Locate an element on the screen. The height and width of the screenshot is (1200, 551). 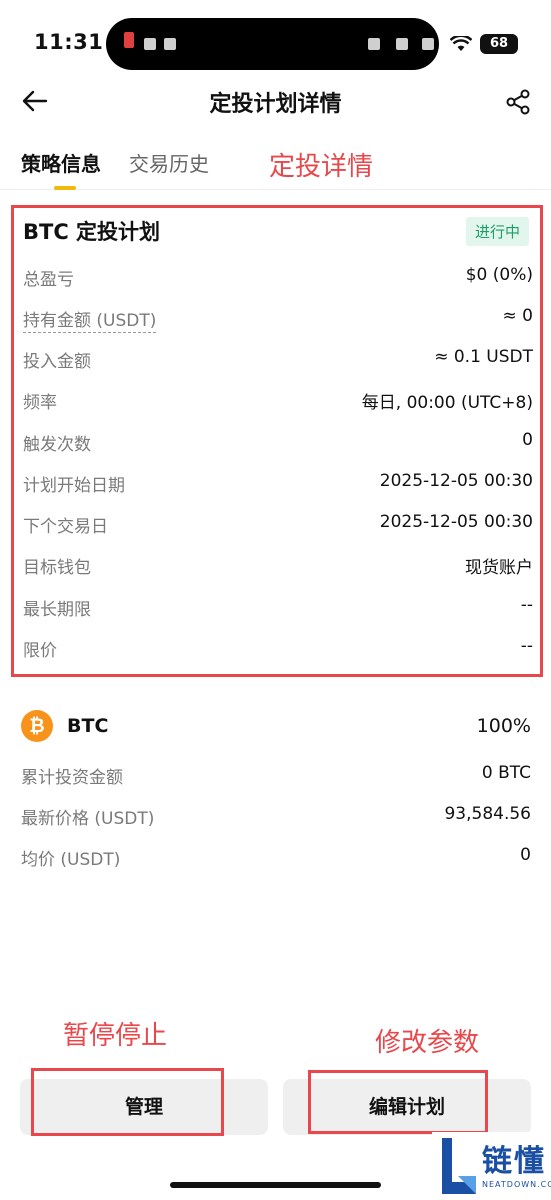
row-value: 每日, 00:00 (UTC+8) is located at coordinates (447, 403).